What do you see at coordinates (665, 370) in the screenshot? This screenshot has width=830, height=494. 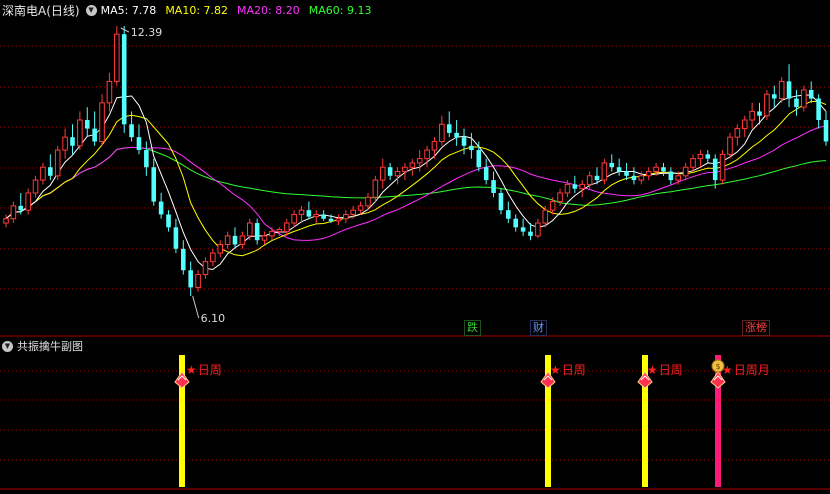 I see `signal-label-3: ★日周` at bounding box center [665, 370].